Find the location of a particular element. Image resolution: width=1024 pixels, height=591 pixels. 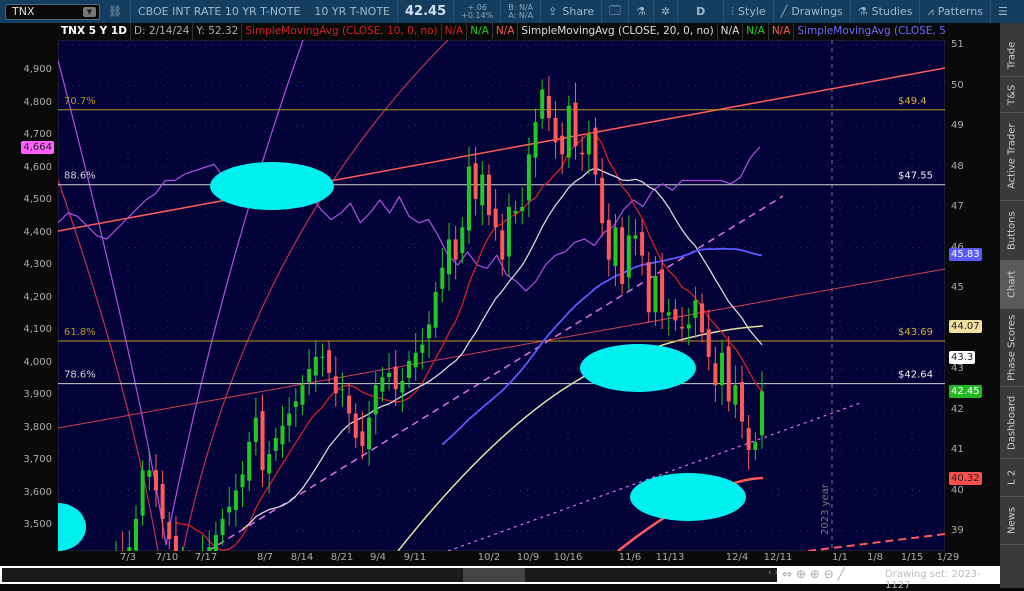

dropdown-icon: ▼ is located at coordinates (89, 11).